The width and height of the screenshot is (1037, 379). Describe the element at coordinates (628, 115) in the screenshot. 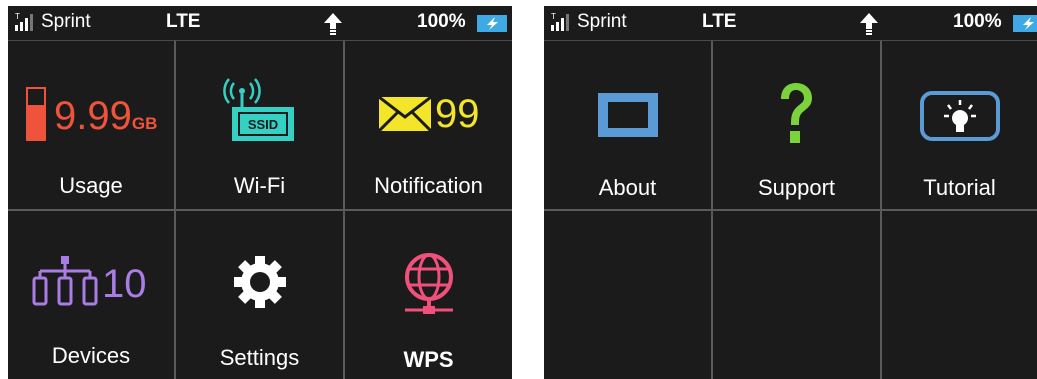

I see `about-screen-icon` at that location.